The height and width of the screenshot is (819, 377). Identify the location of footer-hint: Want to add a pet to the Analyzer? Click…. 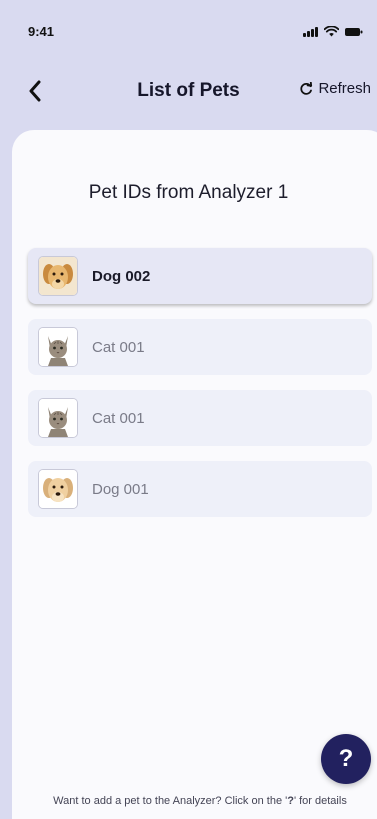
(188, 801).